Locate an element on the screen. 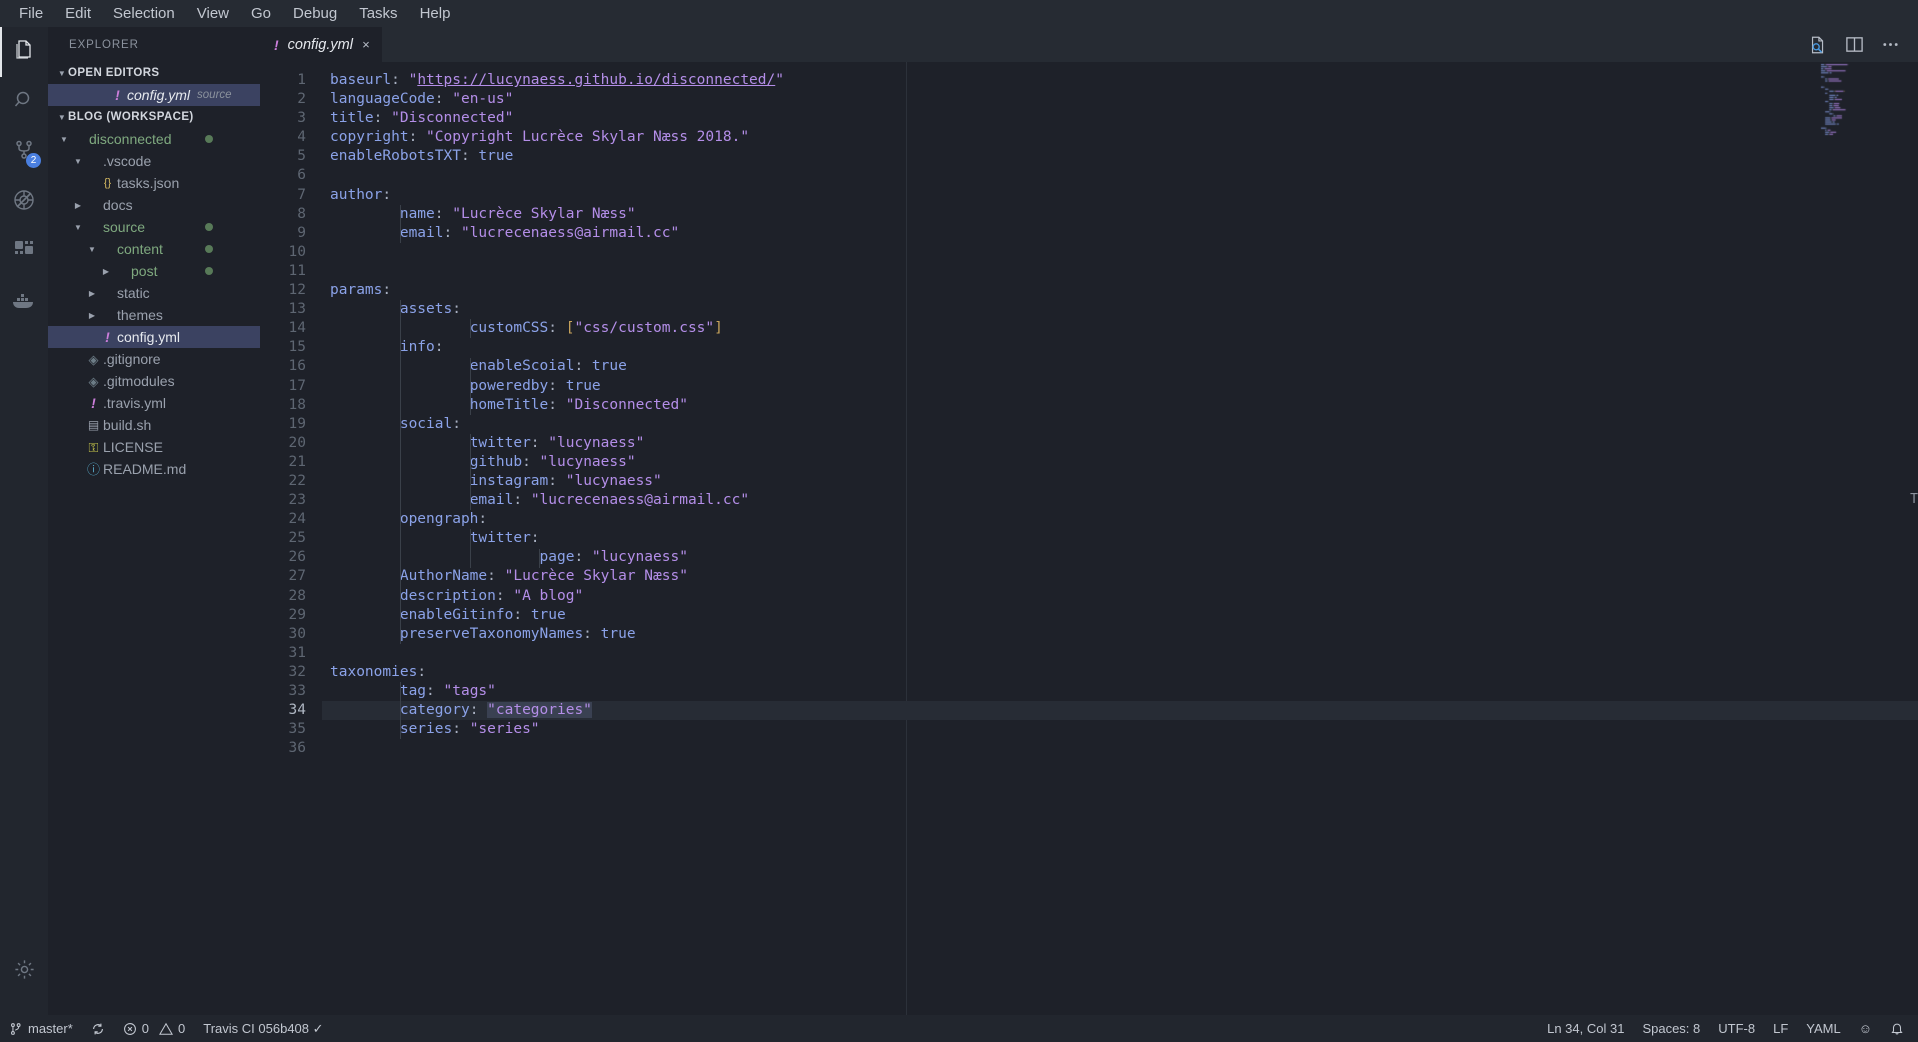 Image resolution: width=1918 pixels, height=1042 pixels. menu-tasks: Tasks is located at coordinates (378, 13).